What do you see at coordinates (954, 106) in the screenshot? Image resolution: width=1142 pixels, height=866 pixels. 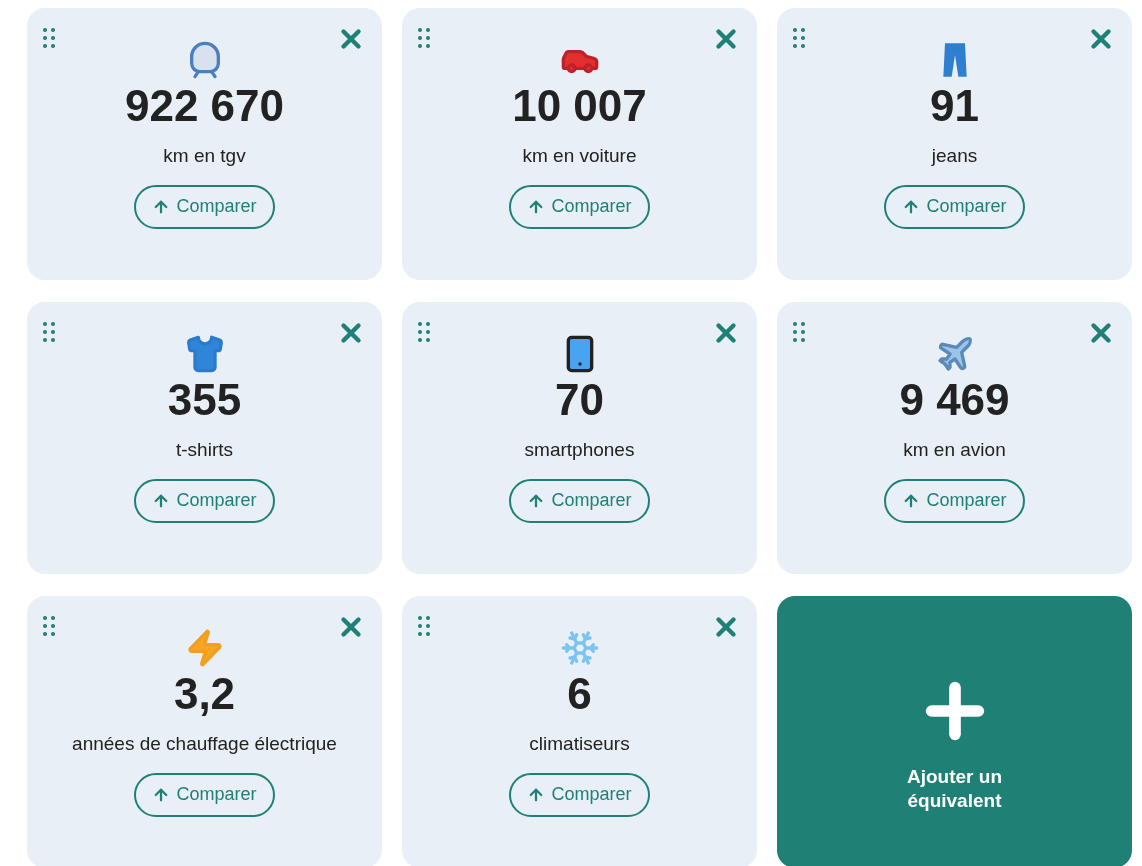 I see `equivalent-value: 91` at bounding box center [954, 106].